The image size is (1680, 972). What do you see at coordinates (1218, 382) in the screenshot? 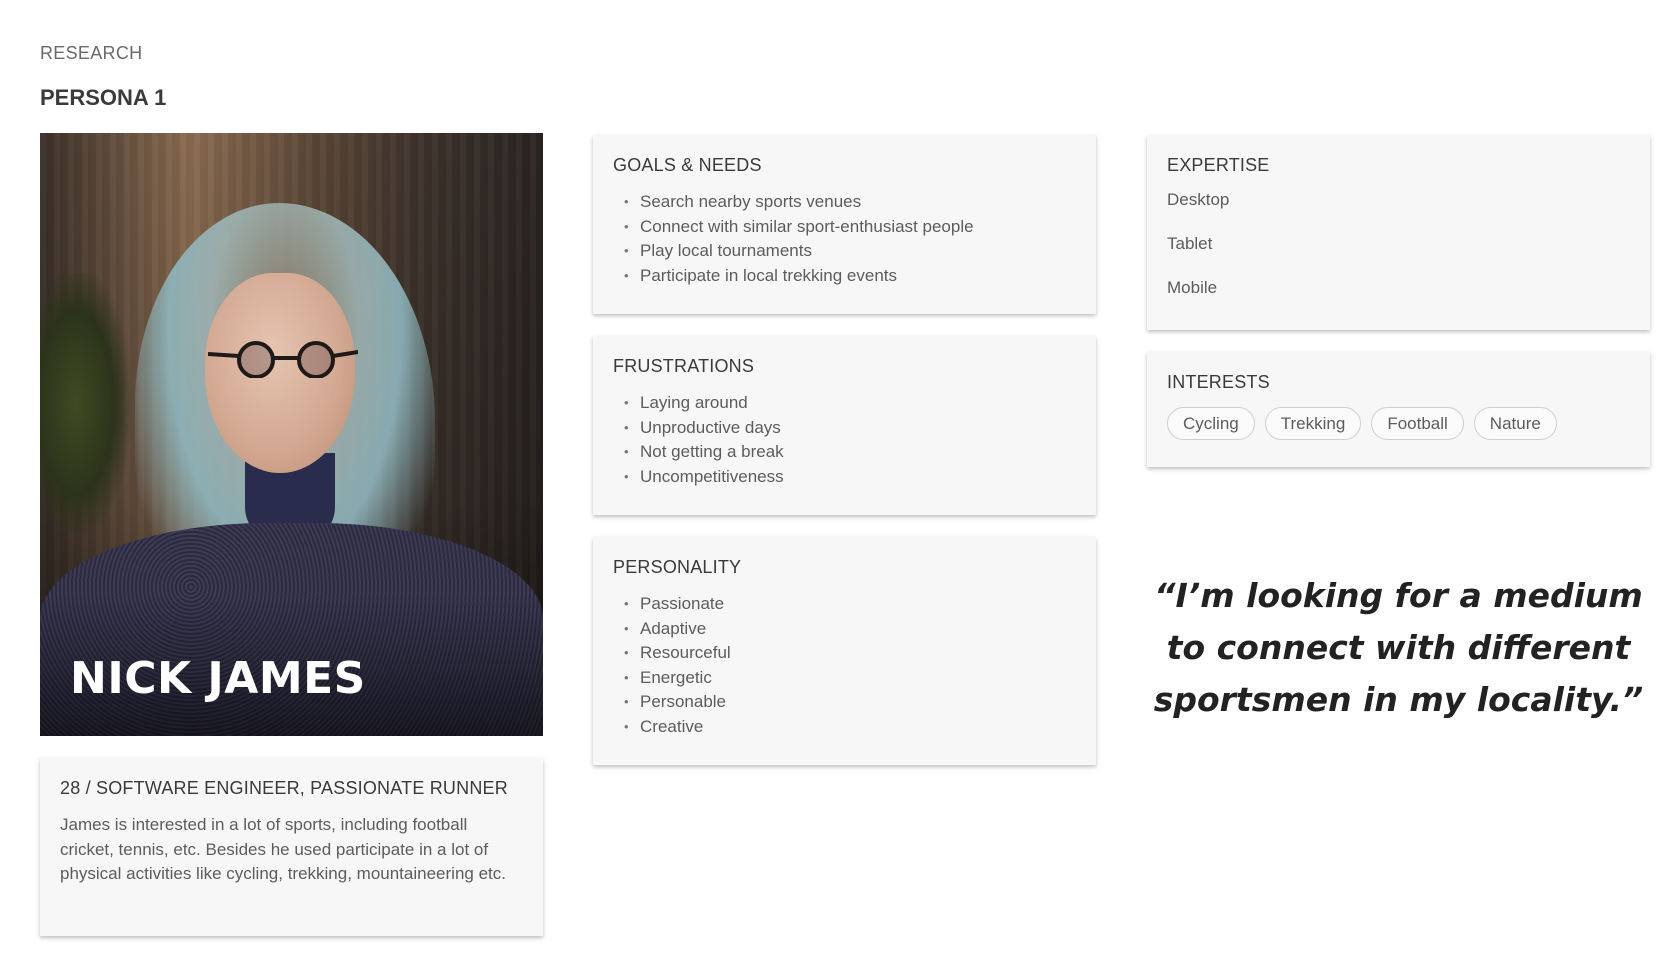
I see `interests-title: INTERESTS` at bounding box center [1218, 382].